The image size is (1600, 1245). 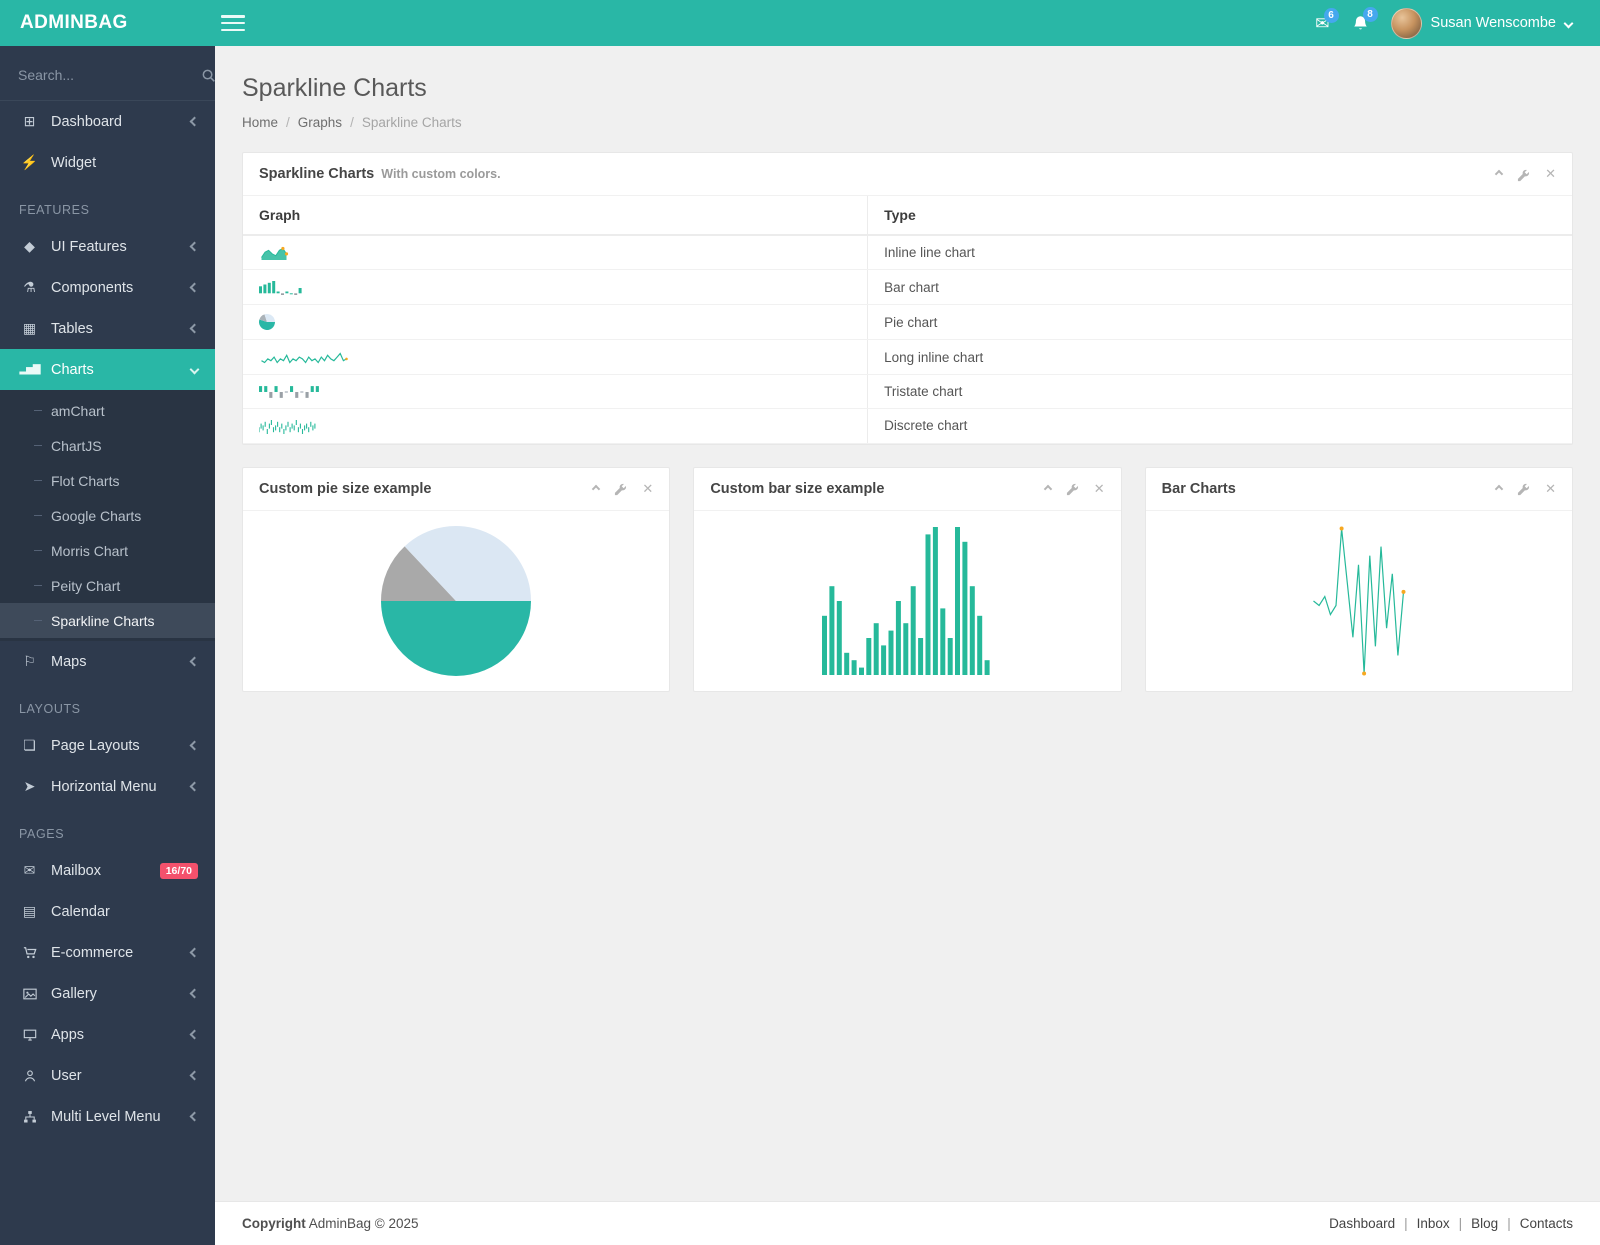 I want to click on footer-link-contacts: Contacts, so click(x=1535, y=1223).